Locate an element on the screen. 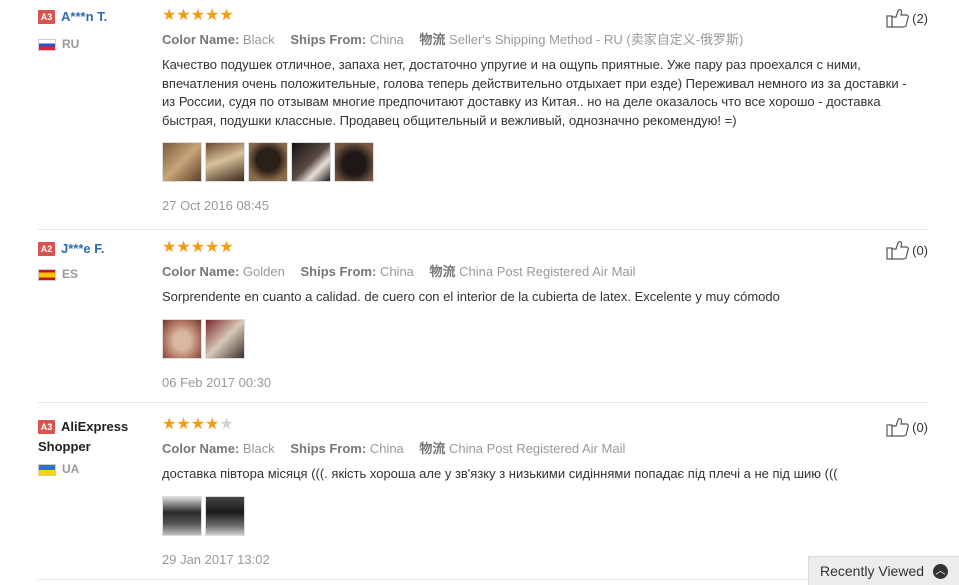 Image resolution: width=959 pixels, height=585 pixels. buyer-level-badge: A2 is located at coordinates (46, 249).